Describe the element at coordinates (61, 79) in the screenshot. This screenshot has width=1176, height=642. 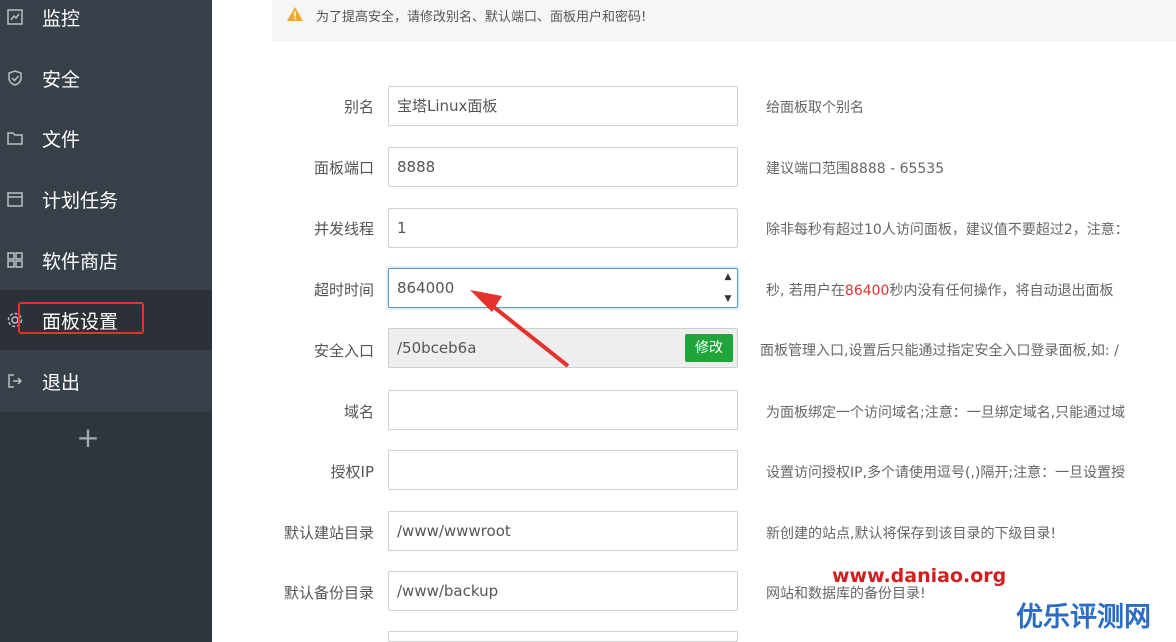
I see `sidebar-item-label: 安全` at that location.